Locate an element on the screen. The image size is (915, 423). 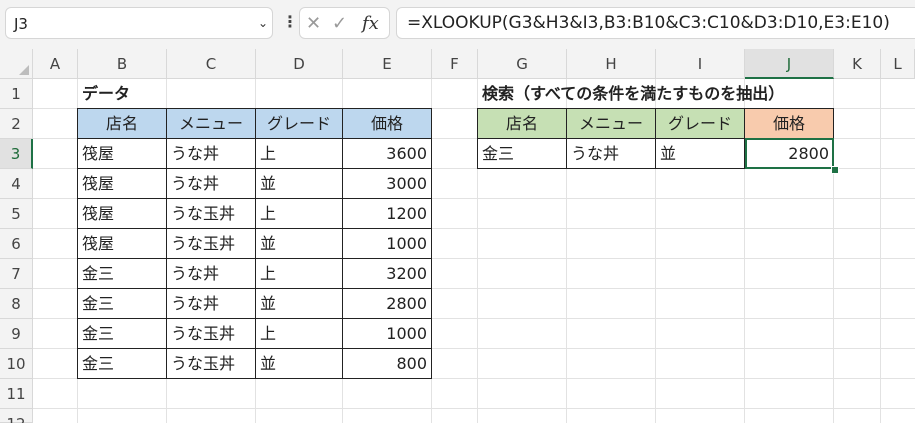
column-header-d: D is located at coordinates (299, 64).